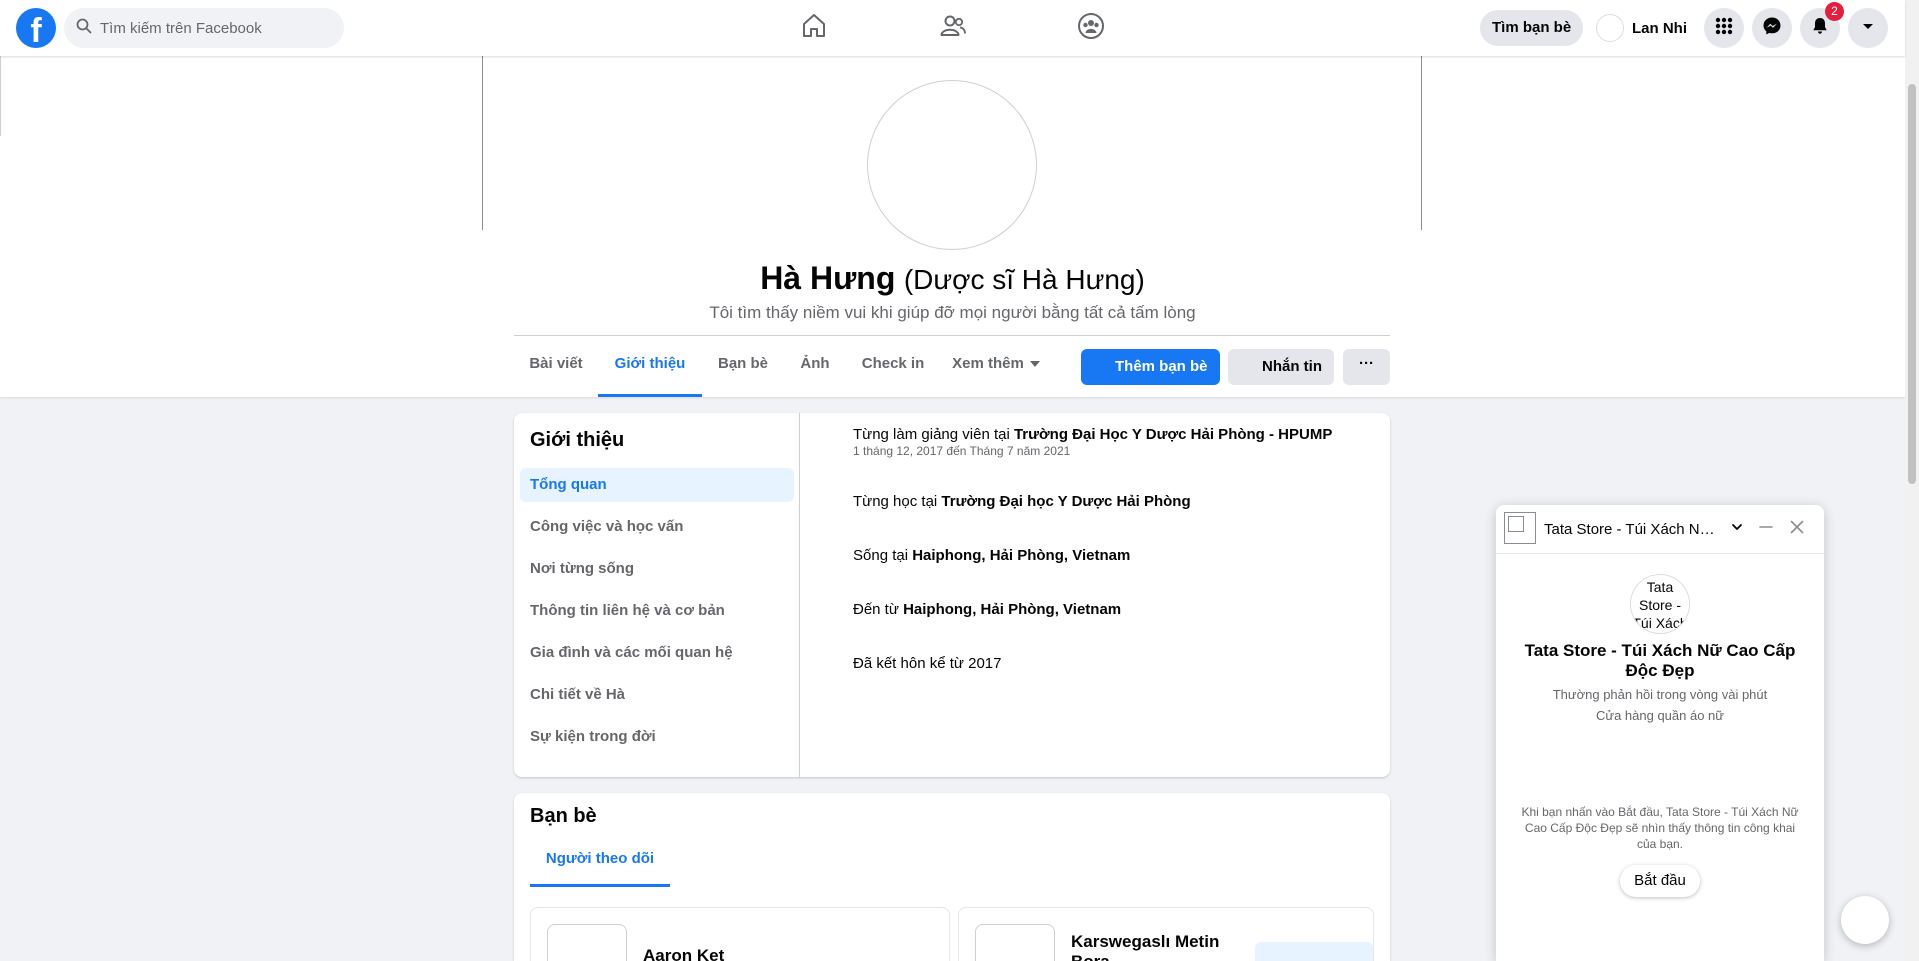  I want to click on item-prefix: Từng làm giảng viên tại, so click(933, 434).